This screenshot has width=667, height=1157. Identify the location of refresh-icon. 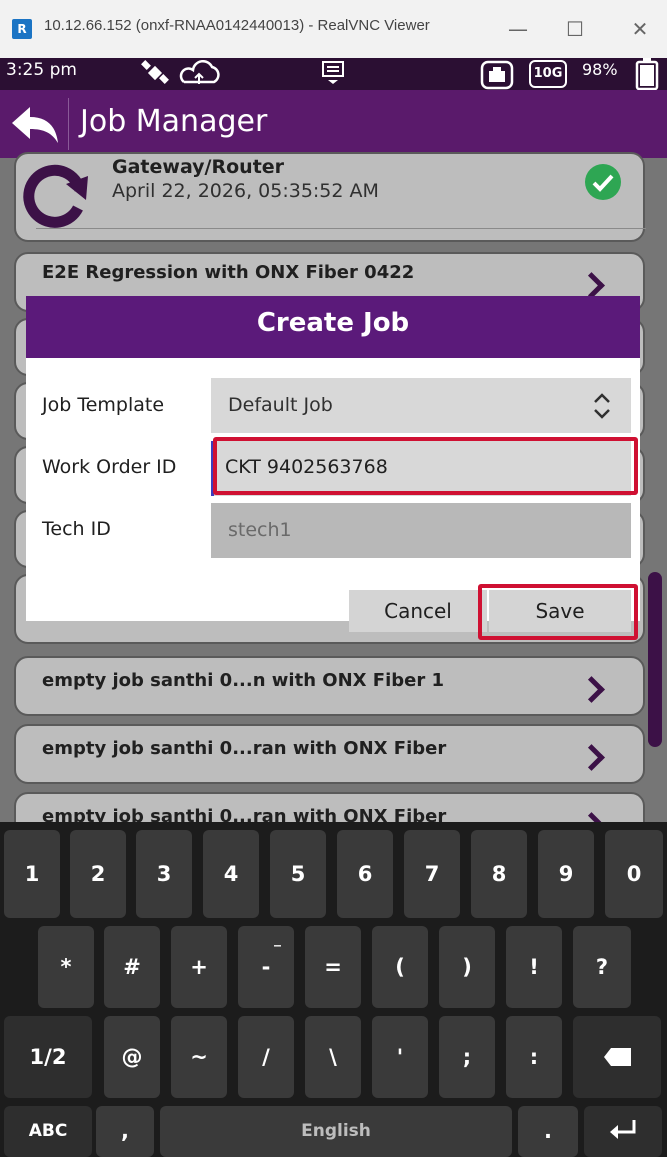
(55, 196).